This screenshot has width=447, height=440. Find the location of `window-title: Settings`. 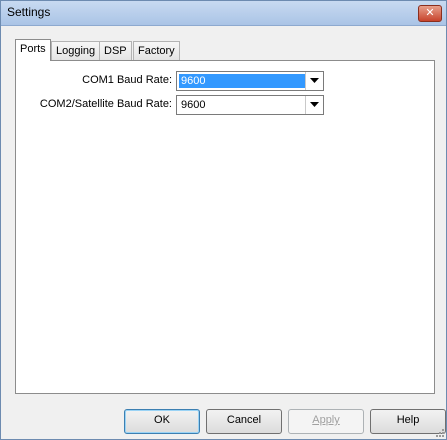

window-title: Settings is located at coordinates (29, 12).